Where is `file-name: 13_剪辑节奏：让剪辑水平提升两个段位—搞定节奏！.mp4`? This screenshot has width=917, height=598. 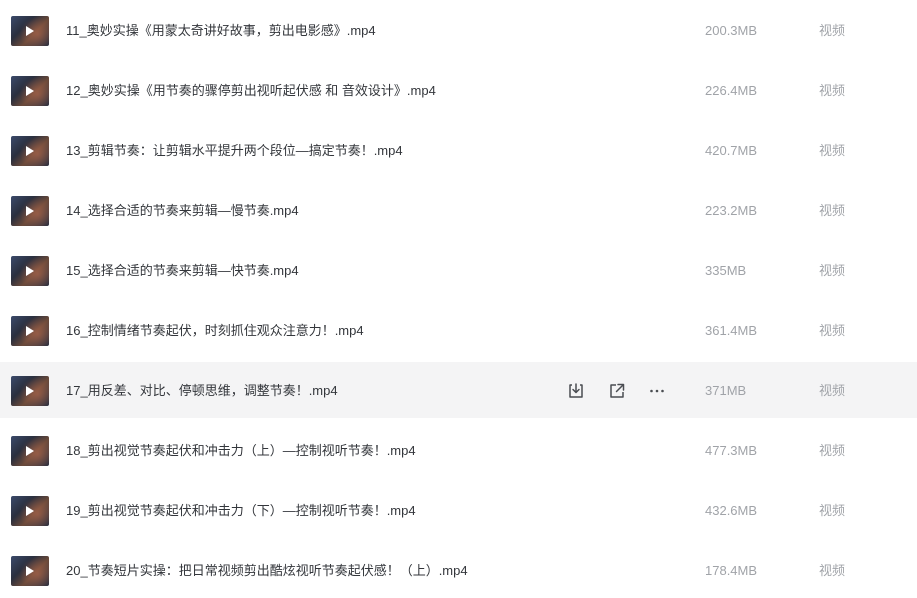
file-name: 13_剪辑节奏：让剪辑水平提升两个段位—搞定节奏！.mp4 is located at coordinates (234, 151).